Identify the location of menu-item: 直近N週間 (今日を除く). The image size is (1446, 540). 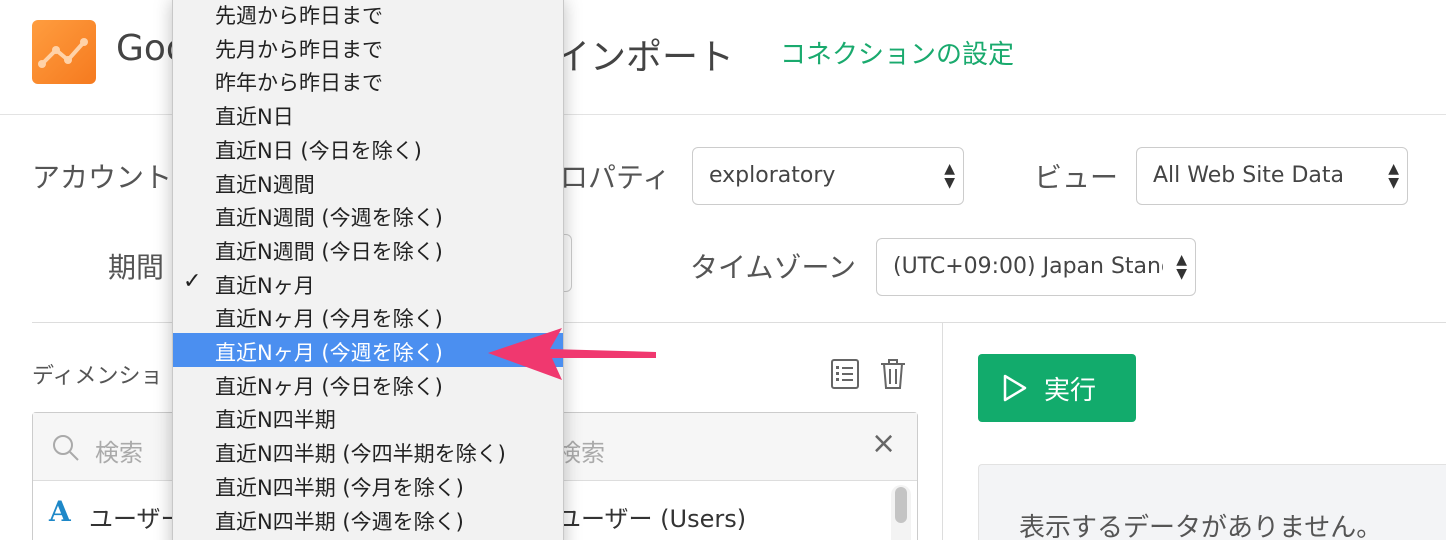
(368, 249).